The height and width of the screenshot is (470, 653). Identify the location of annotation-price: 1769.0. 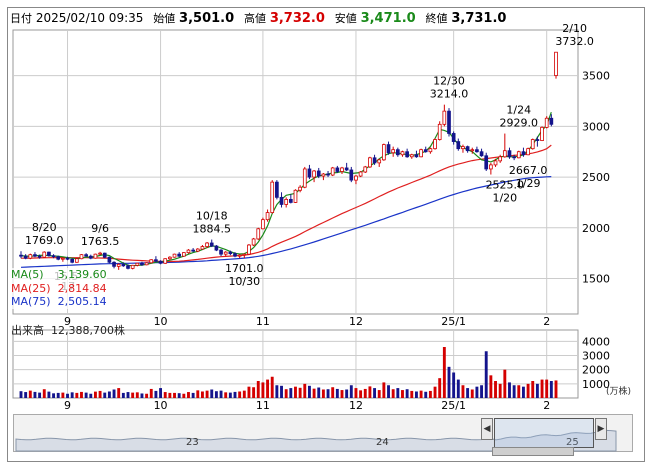
(44, 240).